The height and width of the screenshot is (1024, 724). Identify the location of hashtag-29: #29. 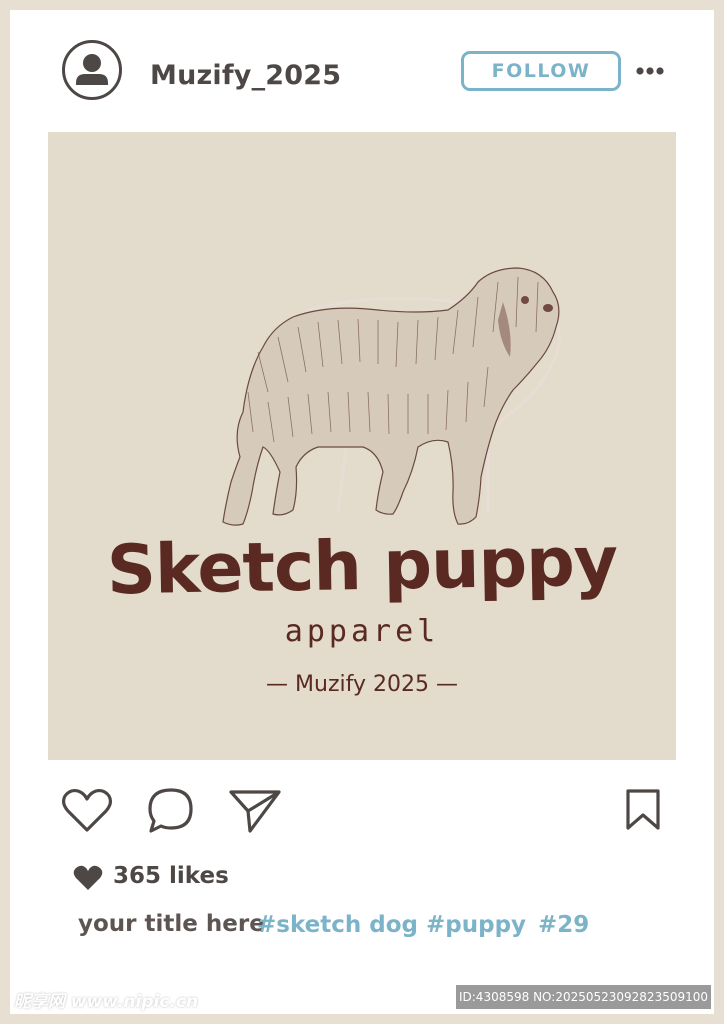
(563, 925).